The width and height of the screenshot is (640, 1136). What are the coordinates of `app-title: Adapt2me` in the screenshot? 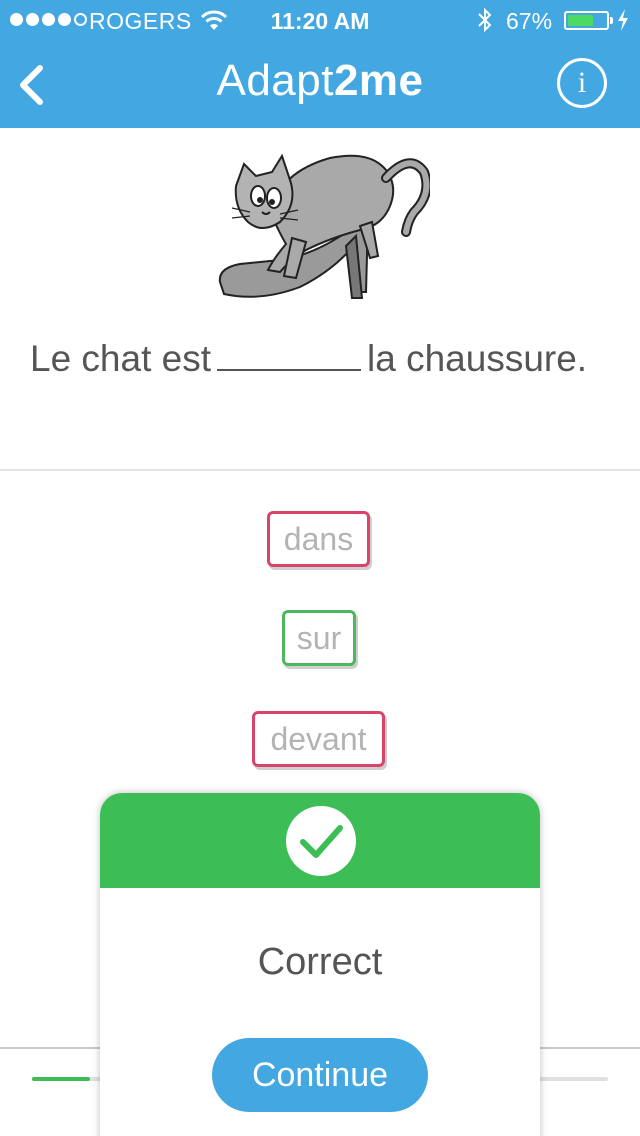 It's located at (320, 81).